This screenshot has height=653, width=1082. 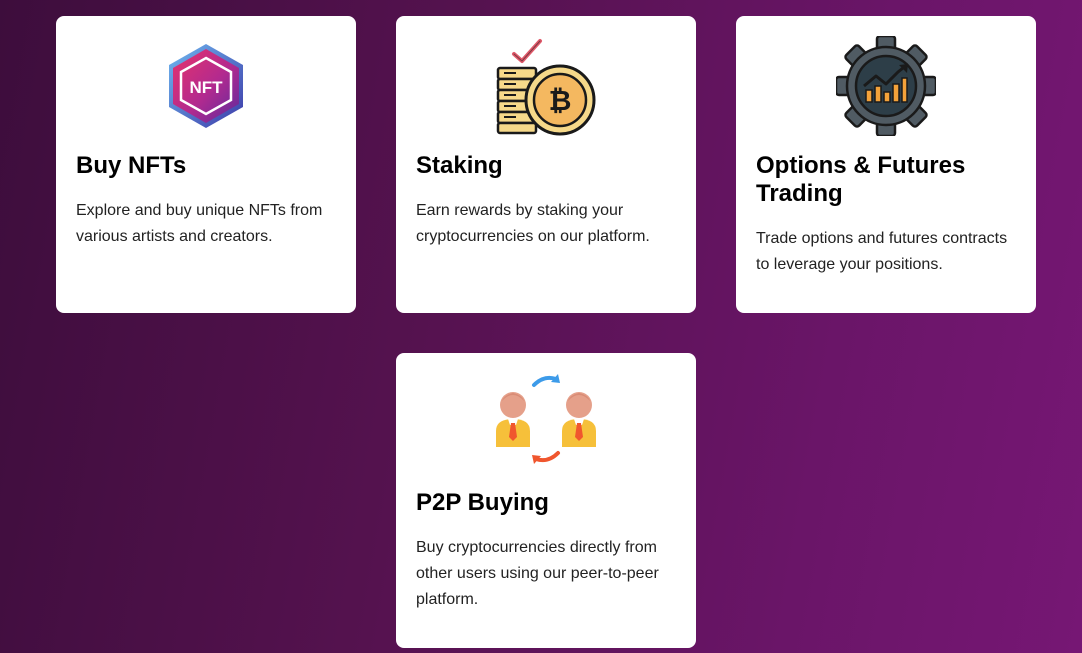 What do you see at coordinates (482, 502) in the screenshot?
I see `card-title: P2P Buying` at bounding box center [482, 502].